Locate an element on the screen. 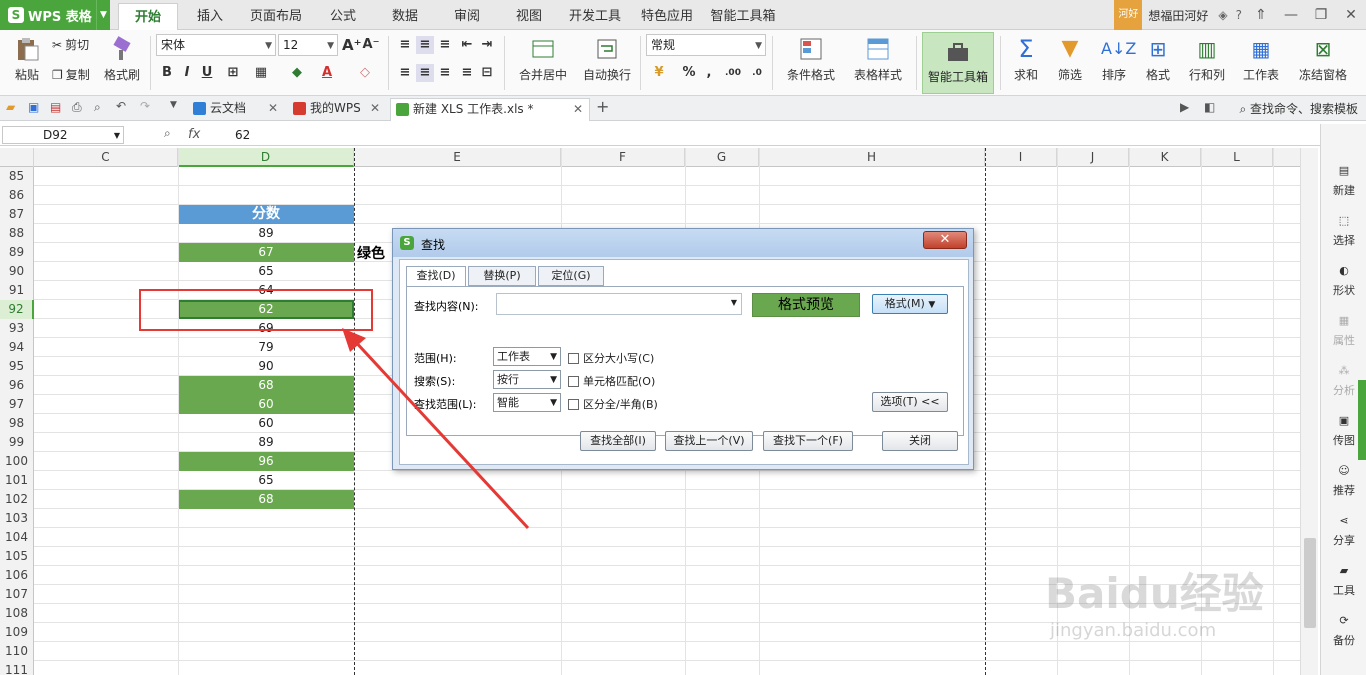  row-header: 94 is located at coordinates (17, 347).